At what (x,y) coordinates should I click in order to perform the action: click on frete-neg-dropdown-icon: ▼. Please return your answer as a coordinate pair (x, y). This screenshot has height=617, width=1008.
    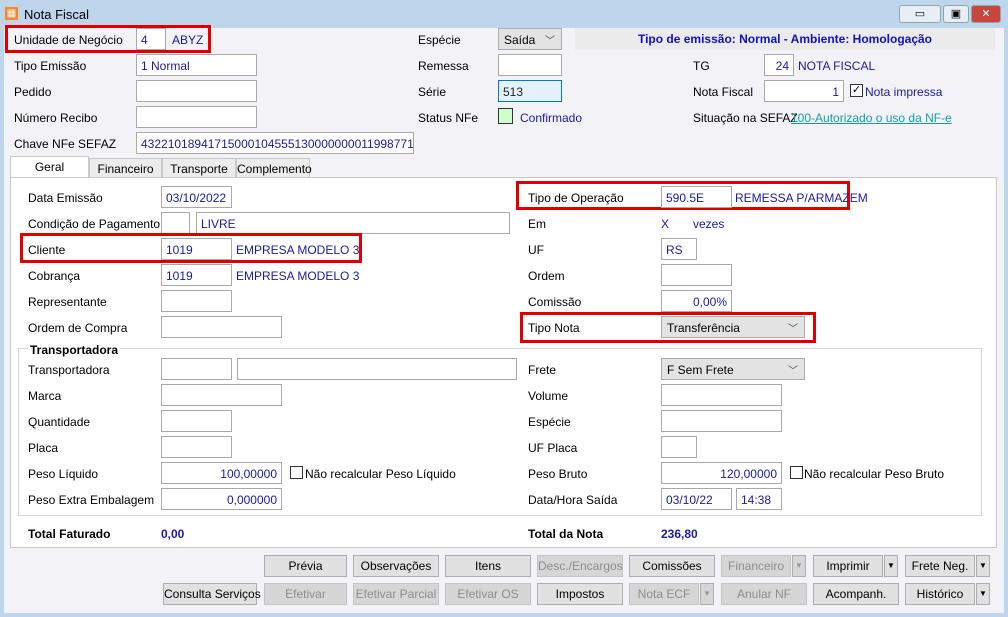
    Looking at the image, I should click on (983, 566).